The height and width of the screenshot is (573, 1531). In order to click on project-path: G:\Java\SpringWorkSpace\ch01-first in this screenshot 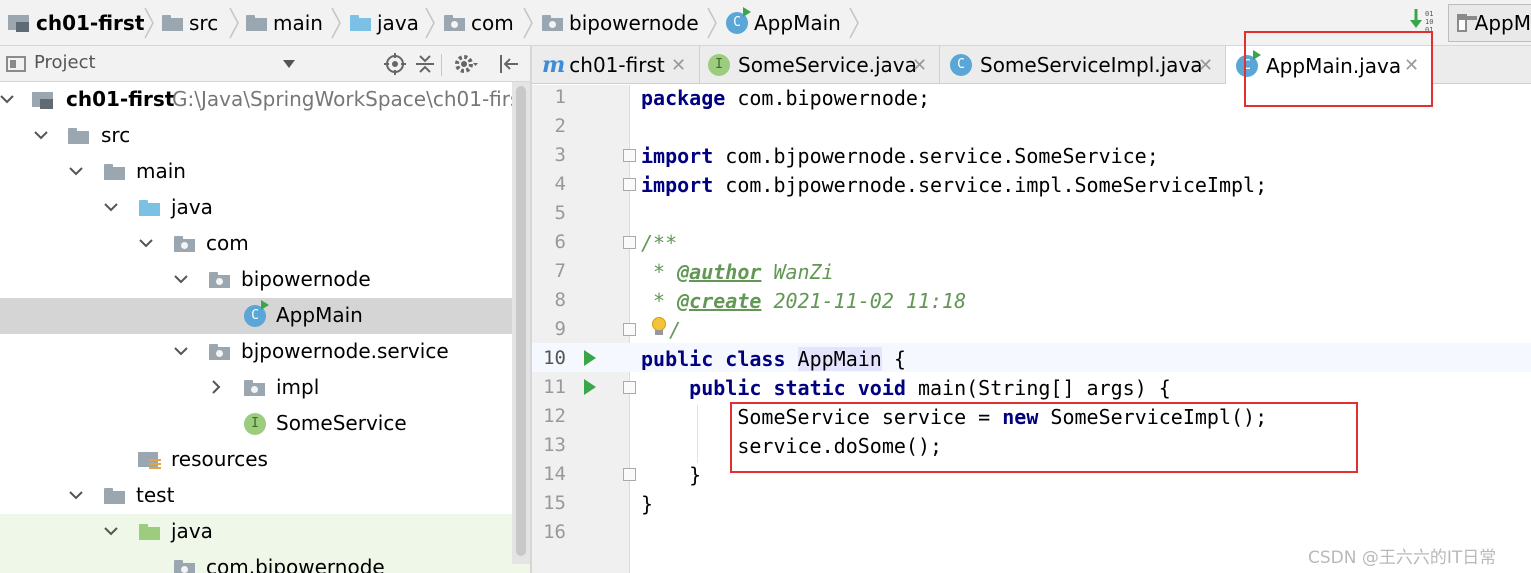, I will do `click(350, 99)`.